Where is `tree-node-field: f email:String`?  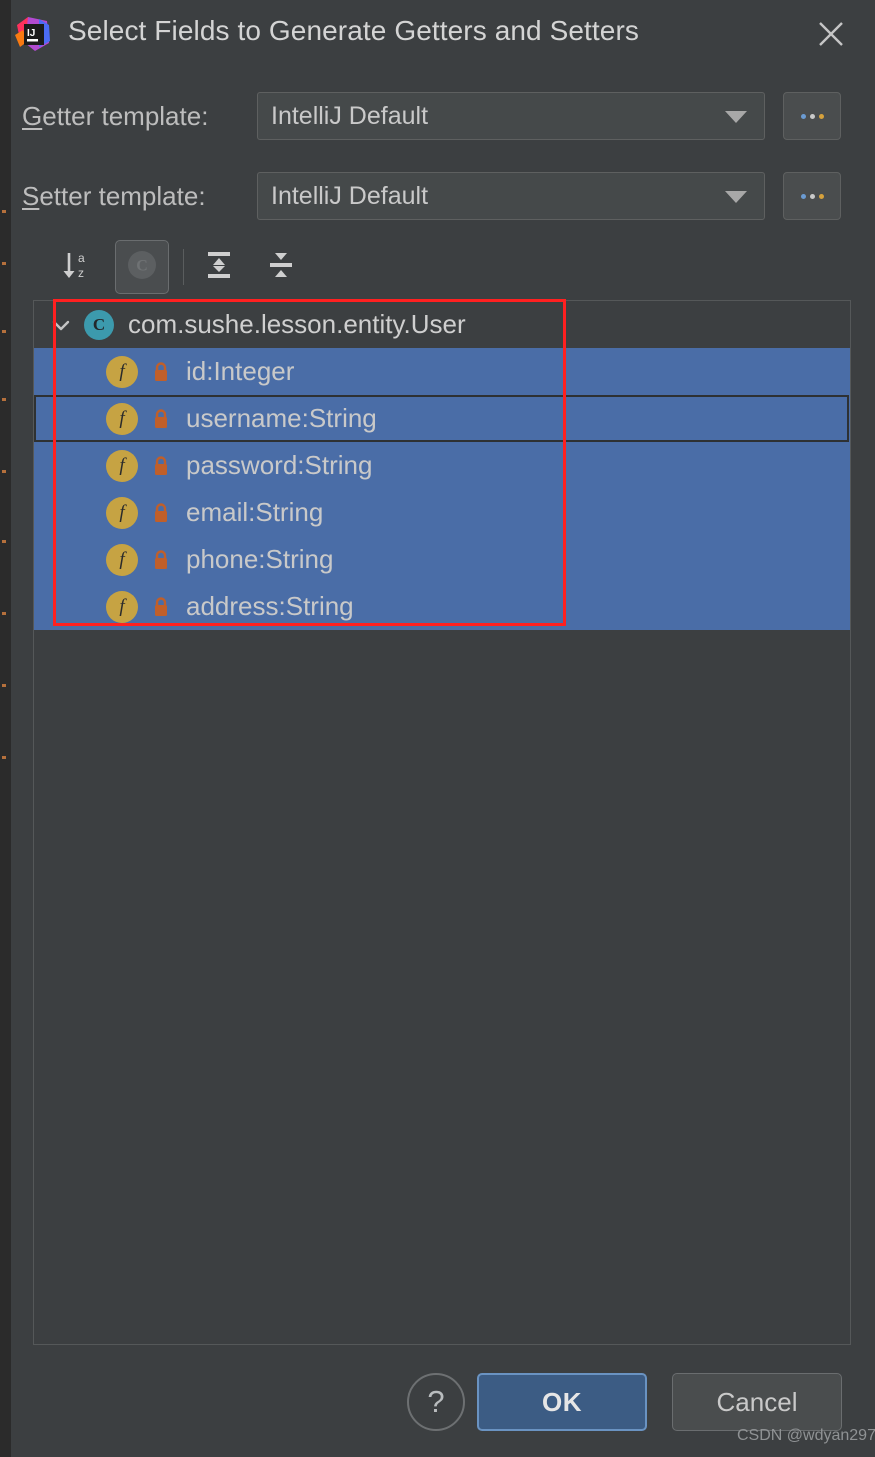
tree-node-field: f email:String is located at coordinates (442, 512).